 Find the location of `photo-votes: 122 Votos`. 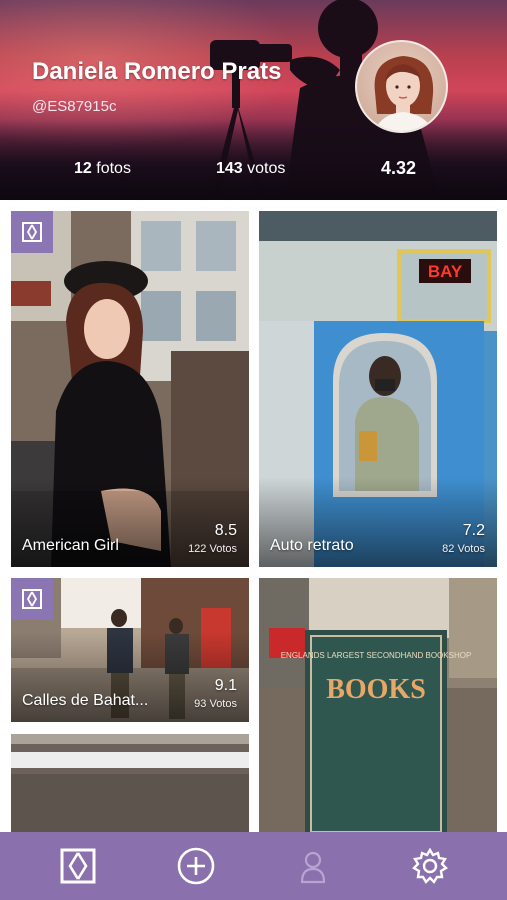

photo-votes: 122 Votos is located at coordinates (212, 549).